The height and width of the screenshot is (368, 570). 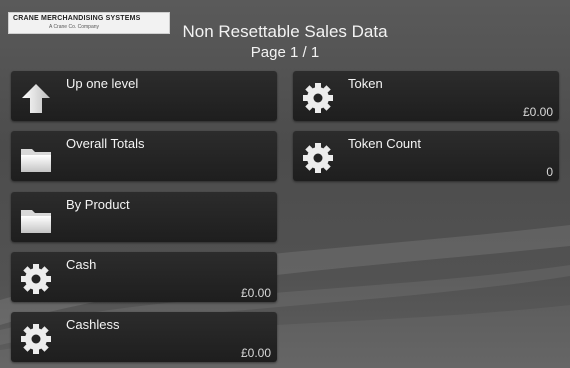 I want to click on cashless-label: Cashless, so click(x=93, y=324).